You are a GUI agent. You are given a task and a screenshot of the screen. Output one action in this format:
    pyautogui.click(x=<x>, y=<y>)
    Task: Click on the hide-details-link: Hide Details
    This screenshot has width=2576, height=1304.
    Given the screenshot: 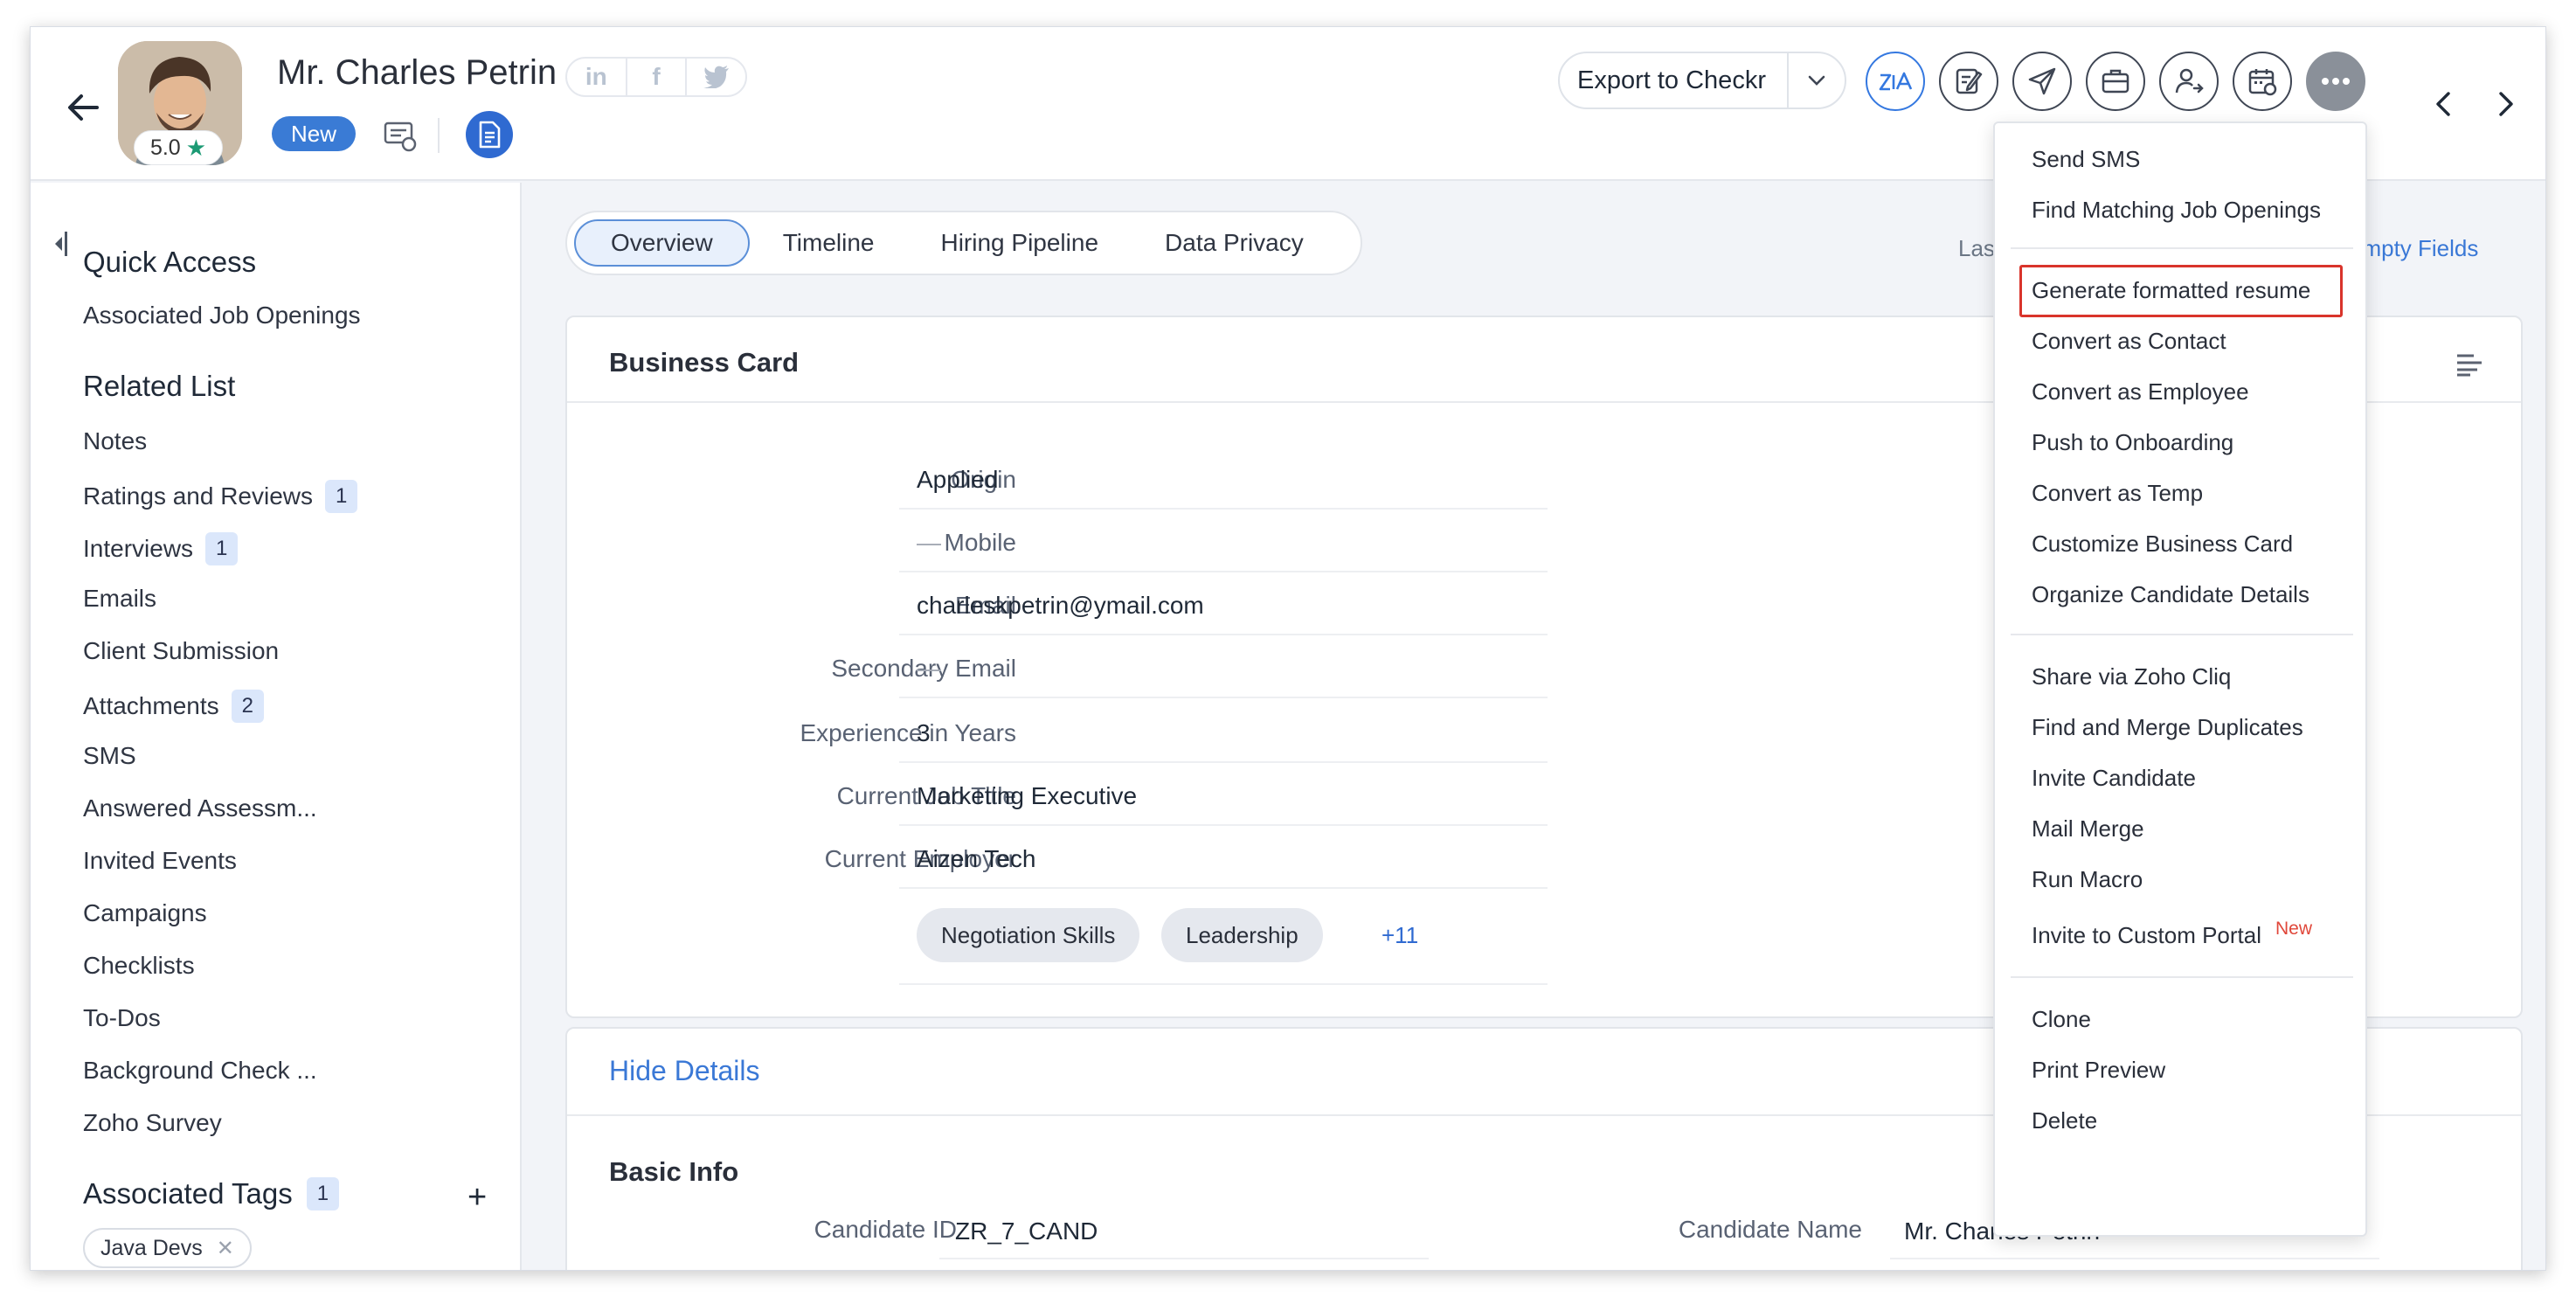 What is the action you would take?
    pyautogui.click(x=684, y=1071)
    